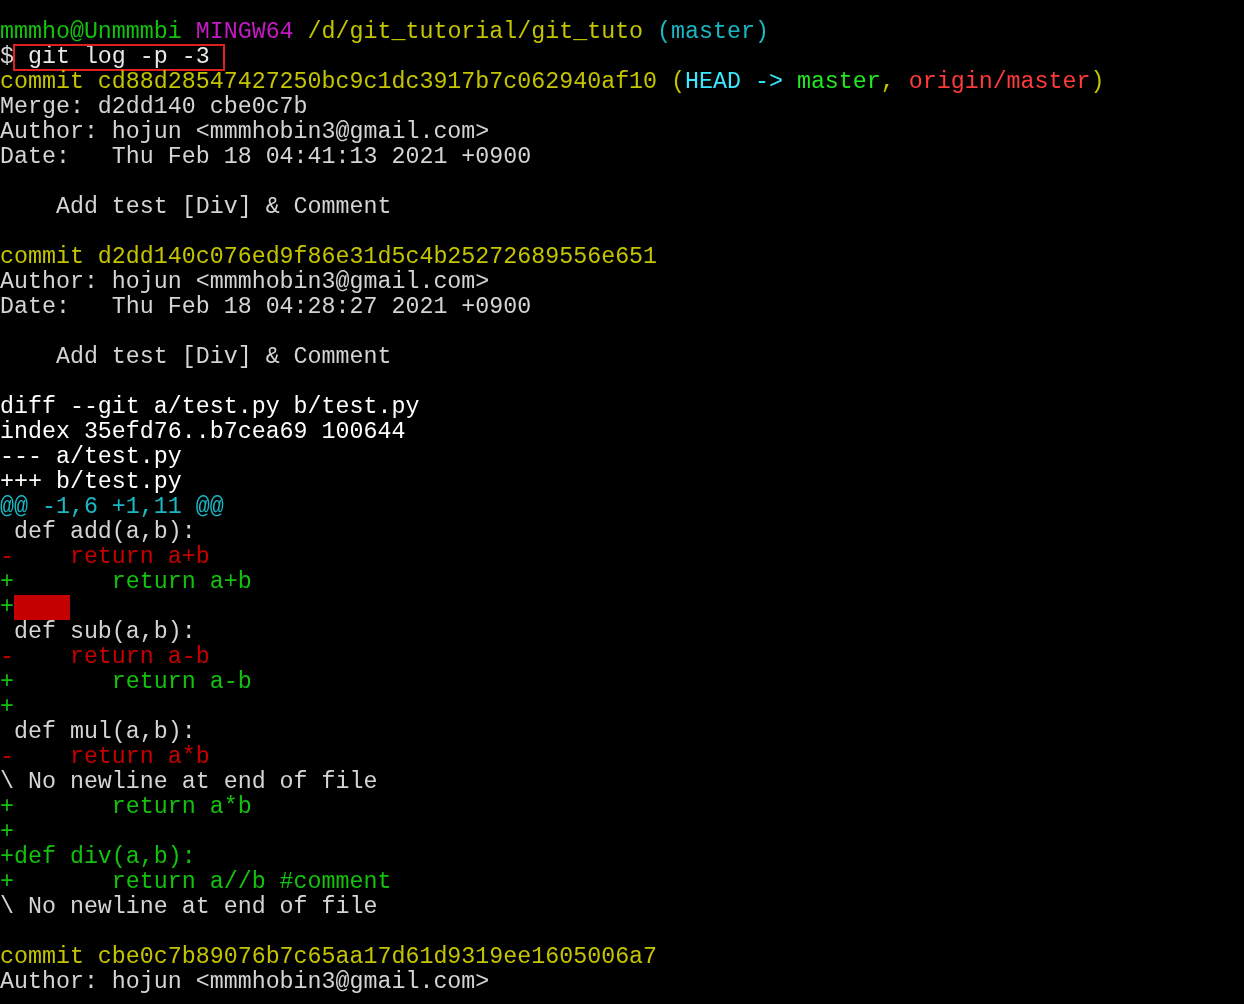 The width and height of the screenshot is (1244, 1004). Describe the element at coordinates (126, 682) in the screenshot. I see `added-line: + return a-b` at that location.